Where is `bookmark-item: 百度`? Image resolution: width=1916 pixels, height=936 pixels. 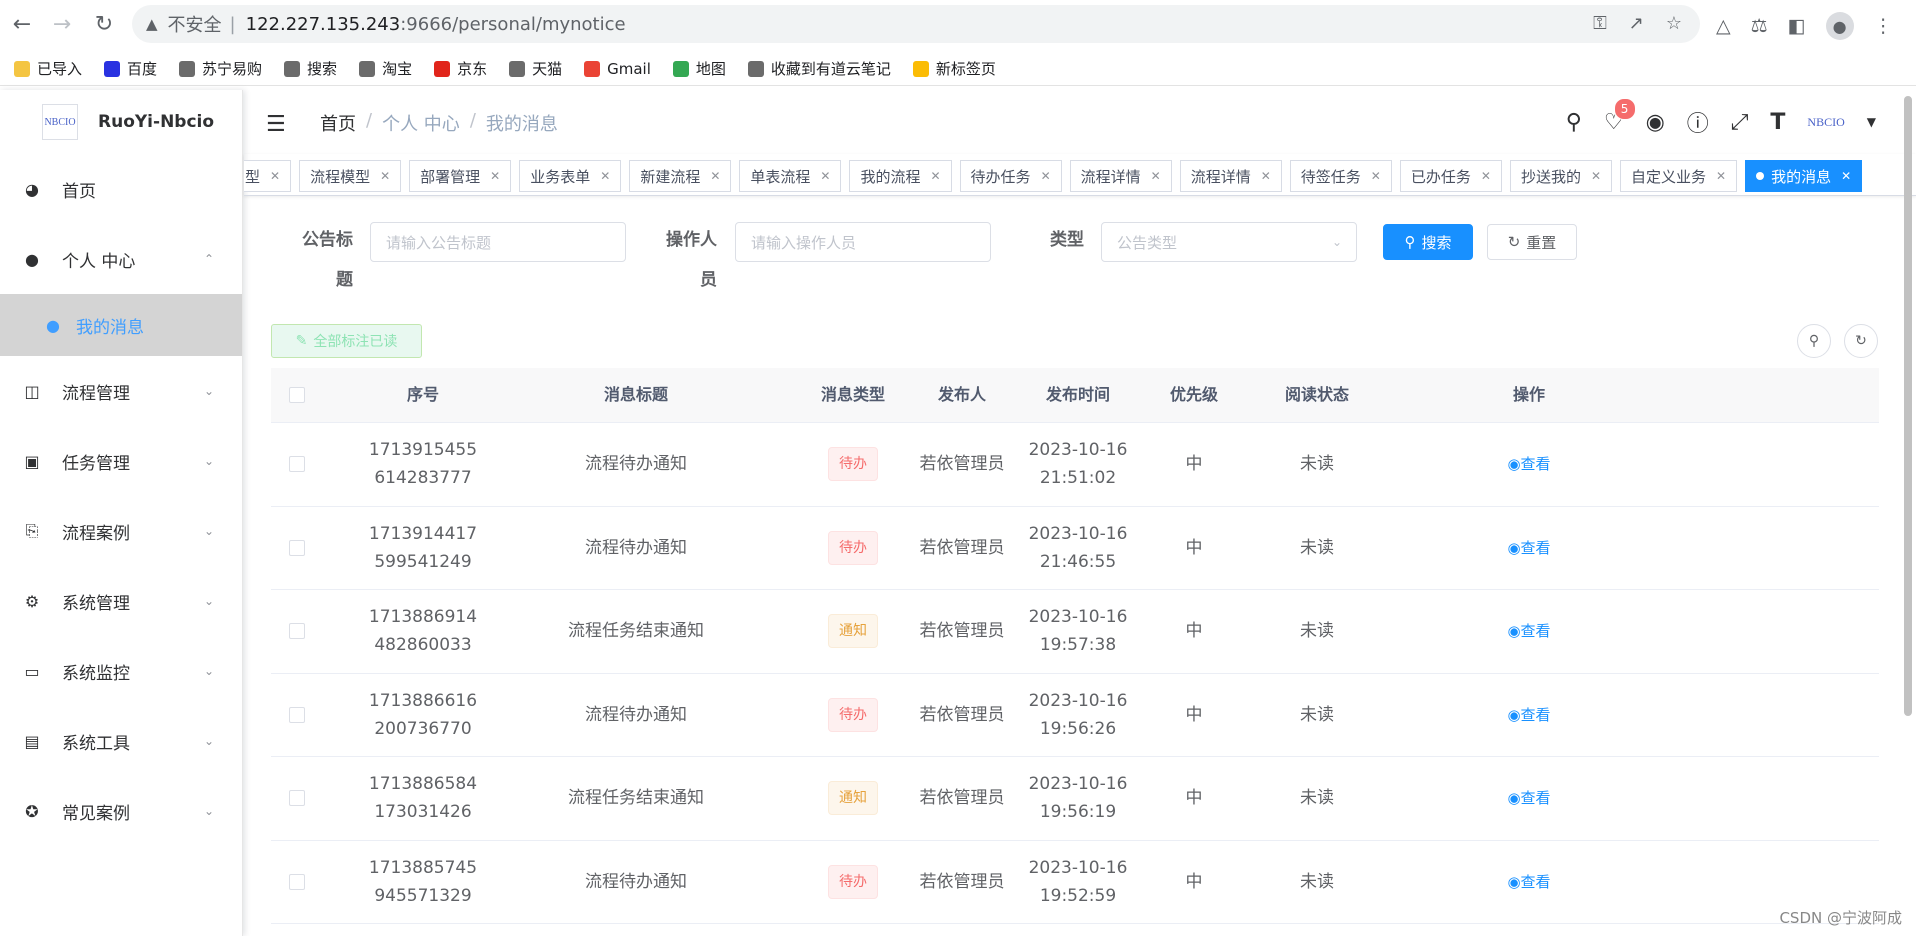
bookmark-item: 百度 is located at coordinates (130, 68).